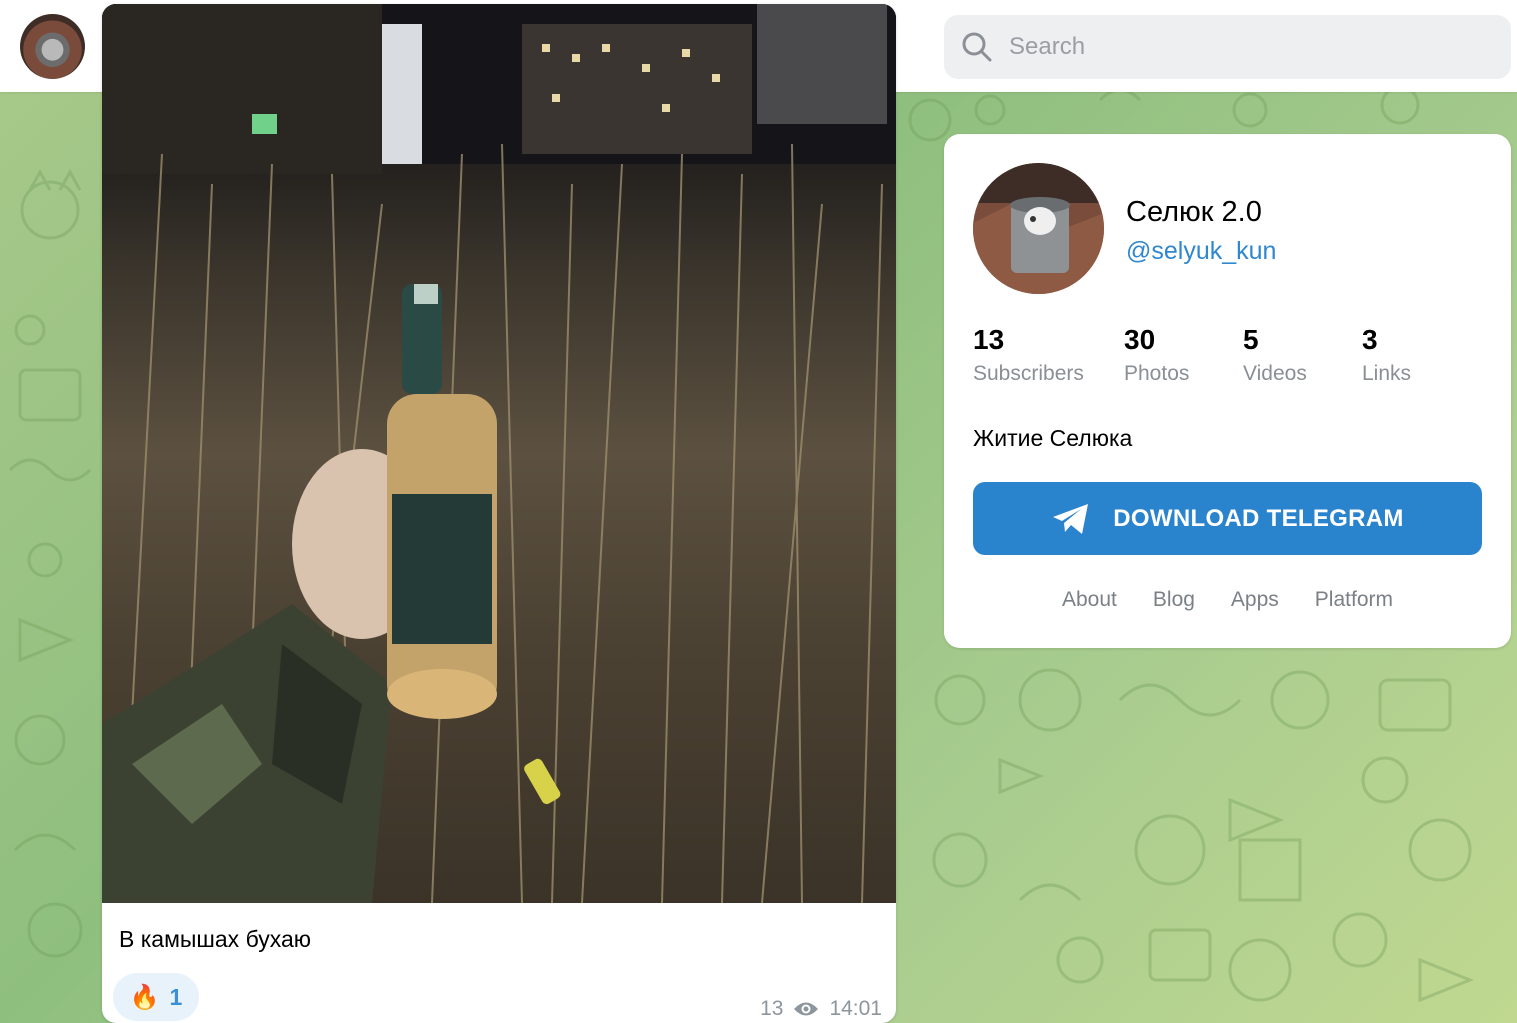 The width and height of the screenshot is (1517, 1023). I want to click on reaction-button: 🔥 1, so click(156, 997).